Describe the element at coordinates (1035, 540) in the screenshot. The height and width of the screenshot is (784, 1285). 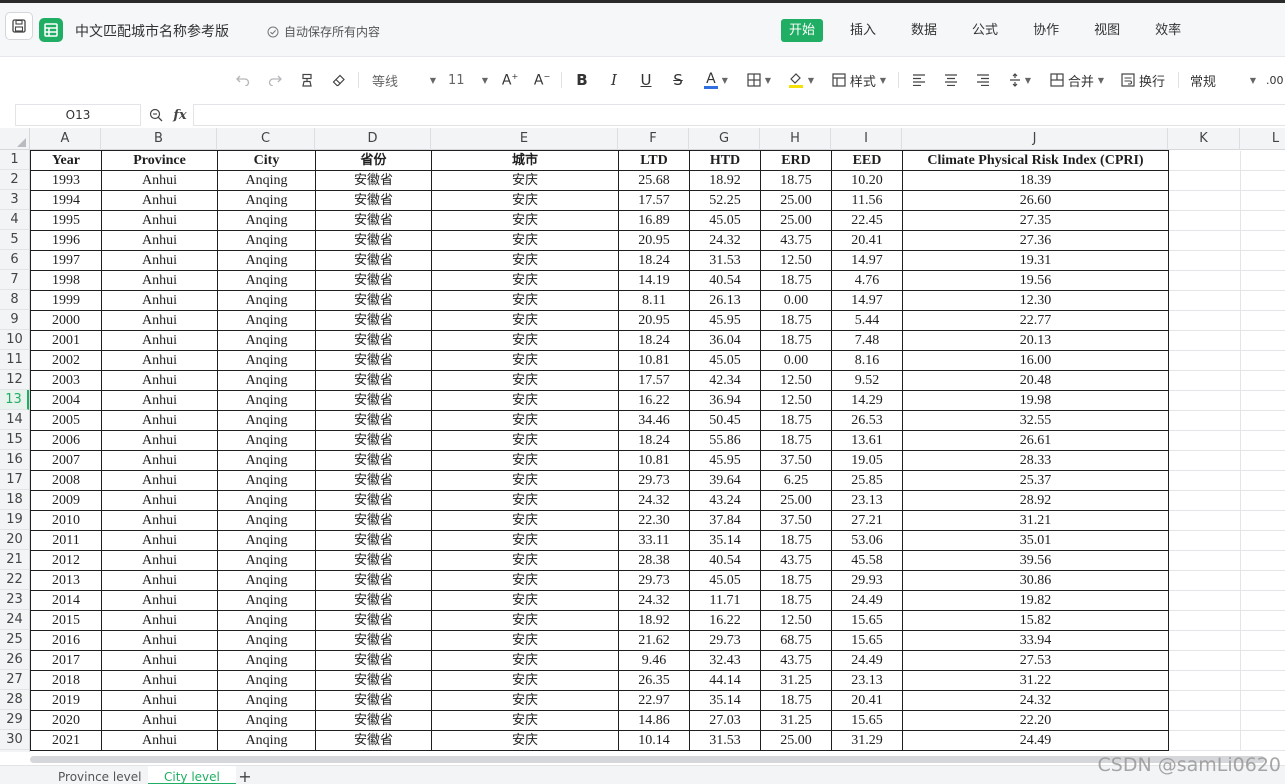
I see `table-cell: 35.01` at that location.